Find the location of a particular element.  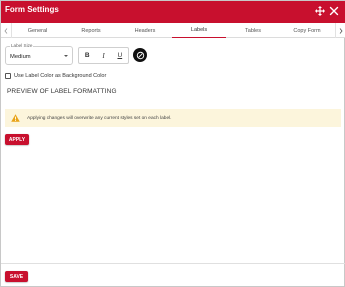

tab-scroll-left-button is located at coordinates (6, 30).